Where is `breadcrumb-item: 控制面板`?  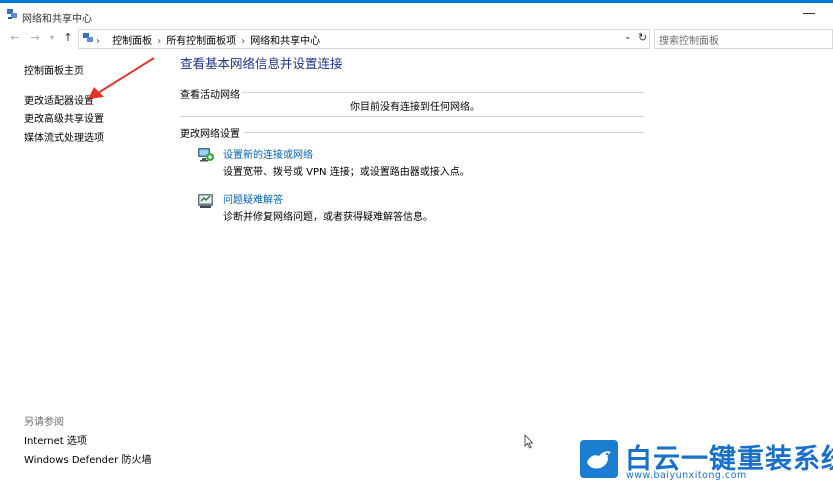 breadcrumb-item: 控制面板 is located at coordinates (132, 41).